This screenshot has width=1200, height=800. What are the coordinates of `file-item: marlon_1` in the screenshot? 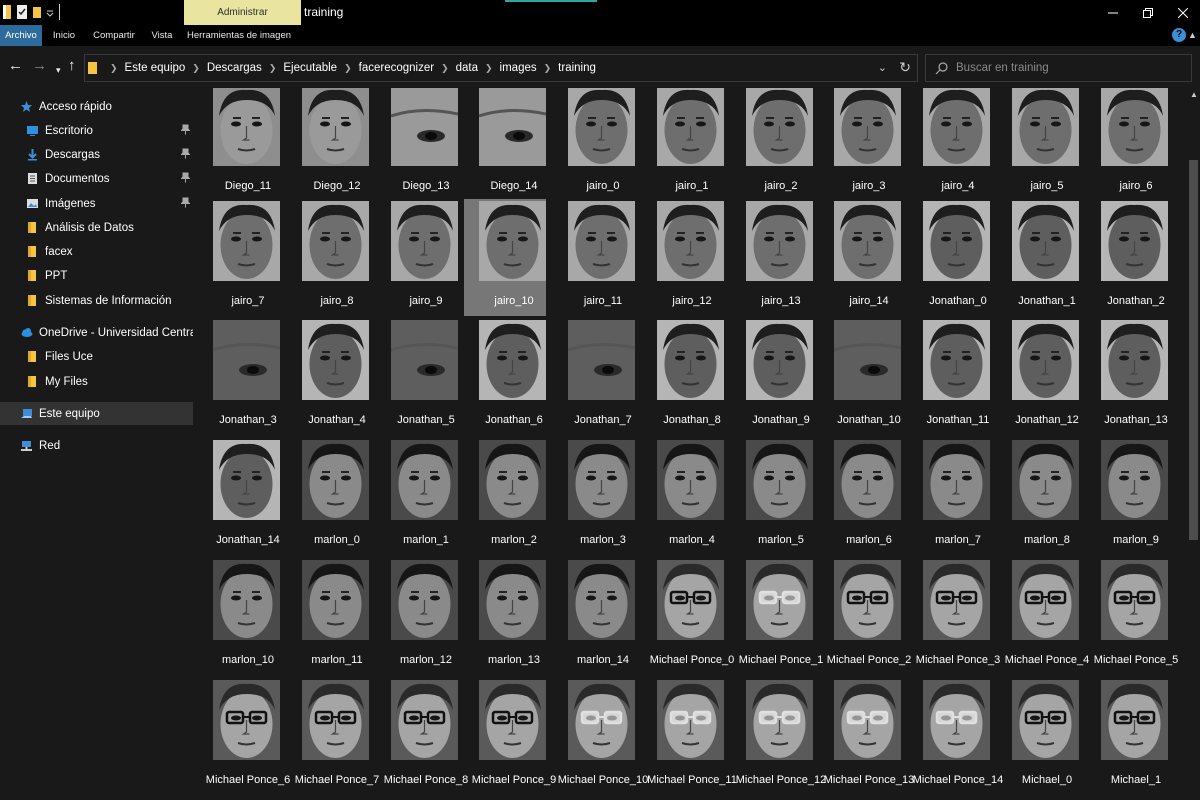 It's located at (422, 498).